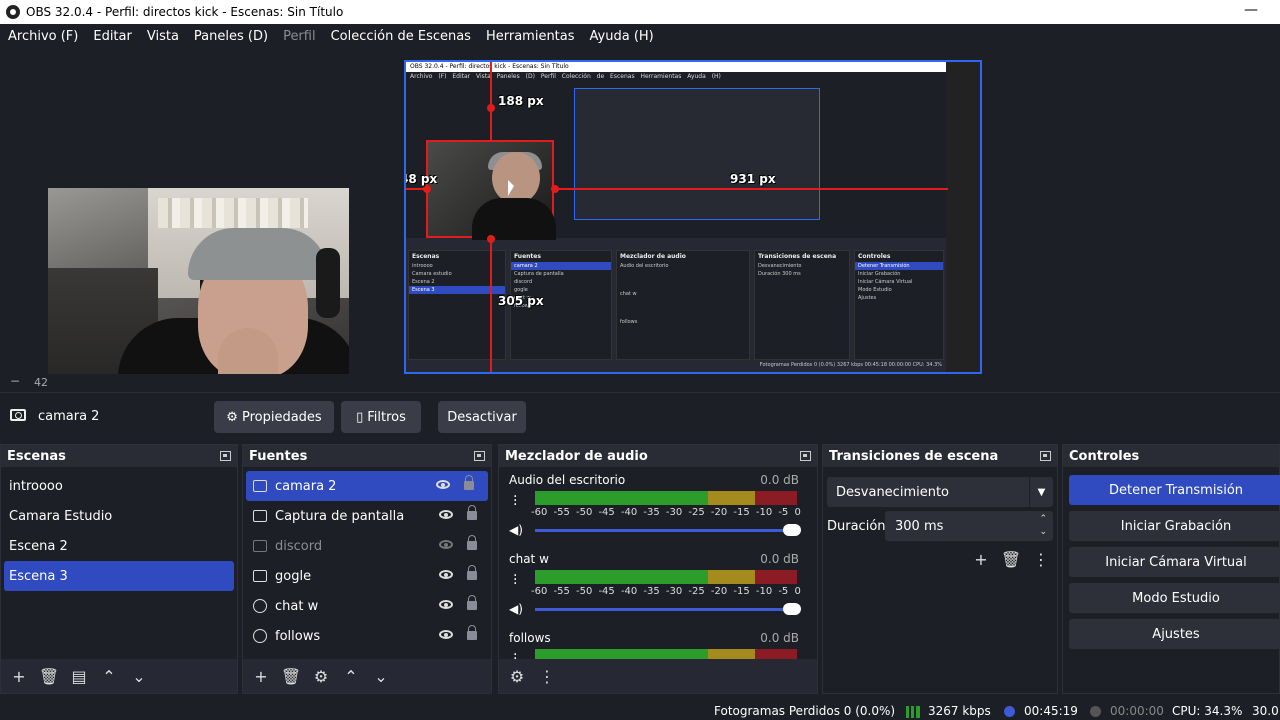  I want to click on source-item-captura-pantalla: Captura de pantalla, so click(367, 516).